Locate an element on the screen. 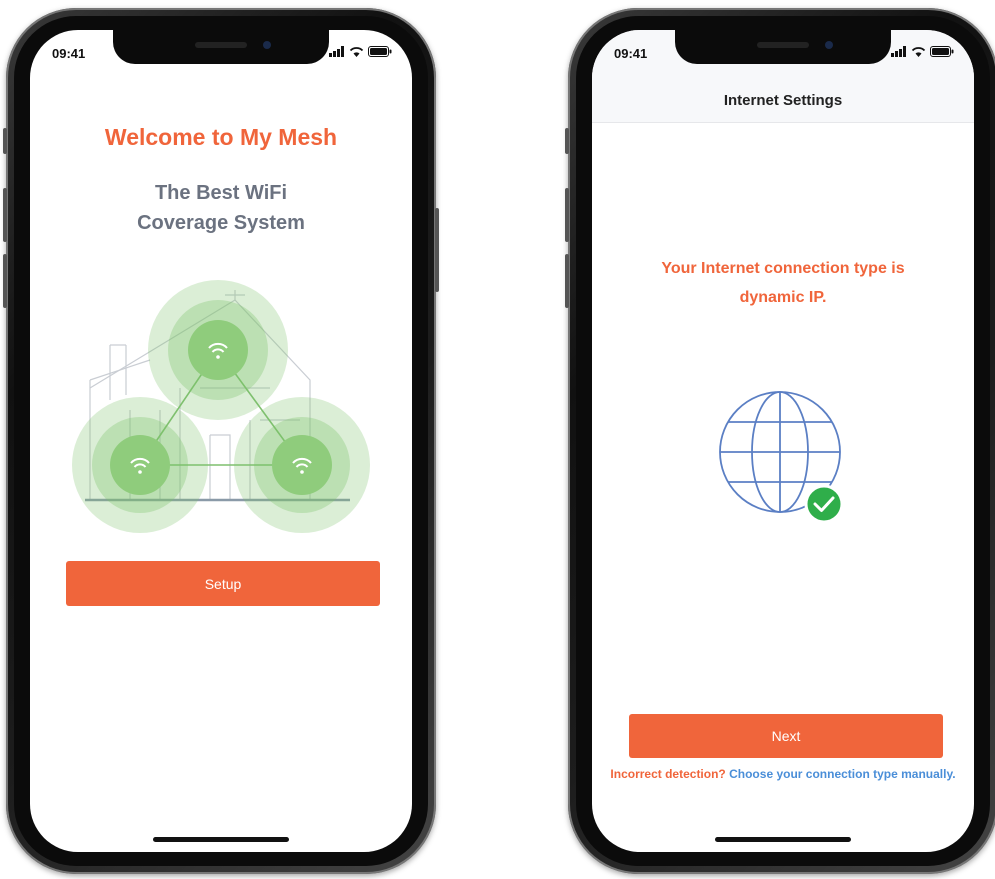 The height and width of the screenshot is (879, 995). subtitle: The Best WiFi Coverage System is located at coordinates (221, 208).